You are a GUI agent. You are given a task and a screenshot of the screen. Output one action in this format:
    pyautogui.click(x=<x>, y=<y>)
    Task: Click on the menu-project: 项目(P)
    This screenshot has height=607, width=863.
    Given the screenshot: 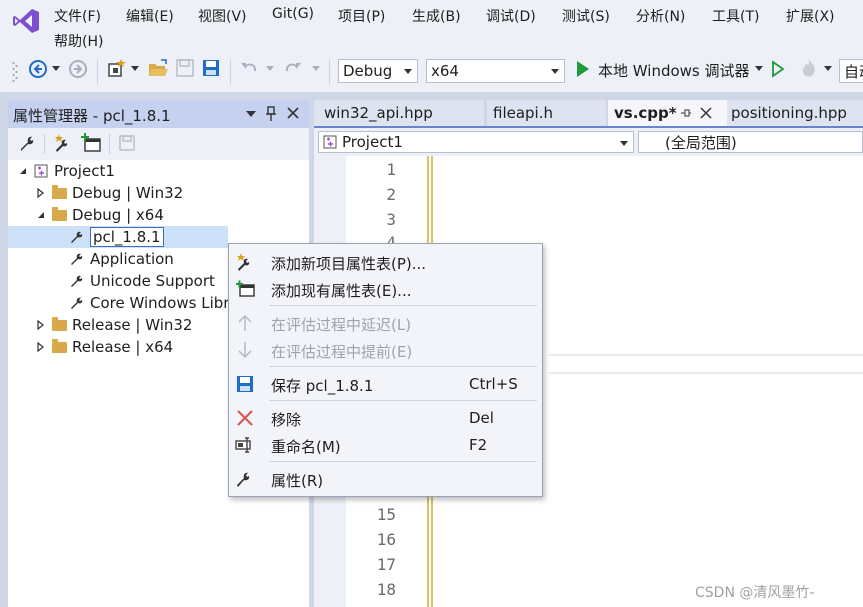 What is the action you would take?
    pyautogui.click(x=361, y=16)
    